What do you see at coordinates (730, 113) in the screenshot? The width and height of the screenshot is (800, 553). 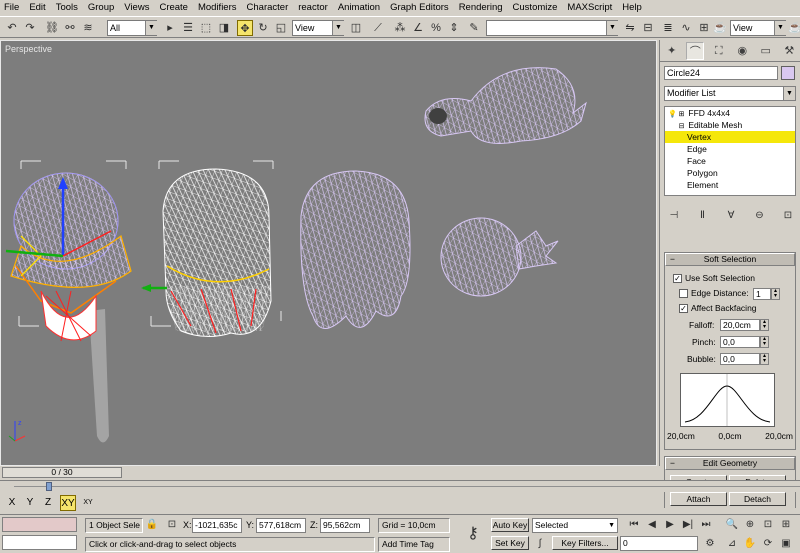 I see `stack-item-ffd: 💡 ⊞ FFD 4x4x4` at bounding box center [730, 113].